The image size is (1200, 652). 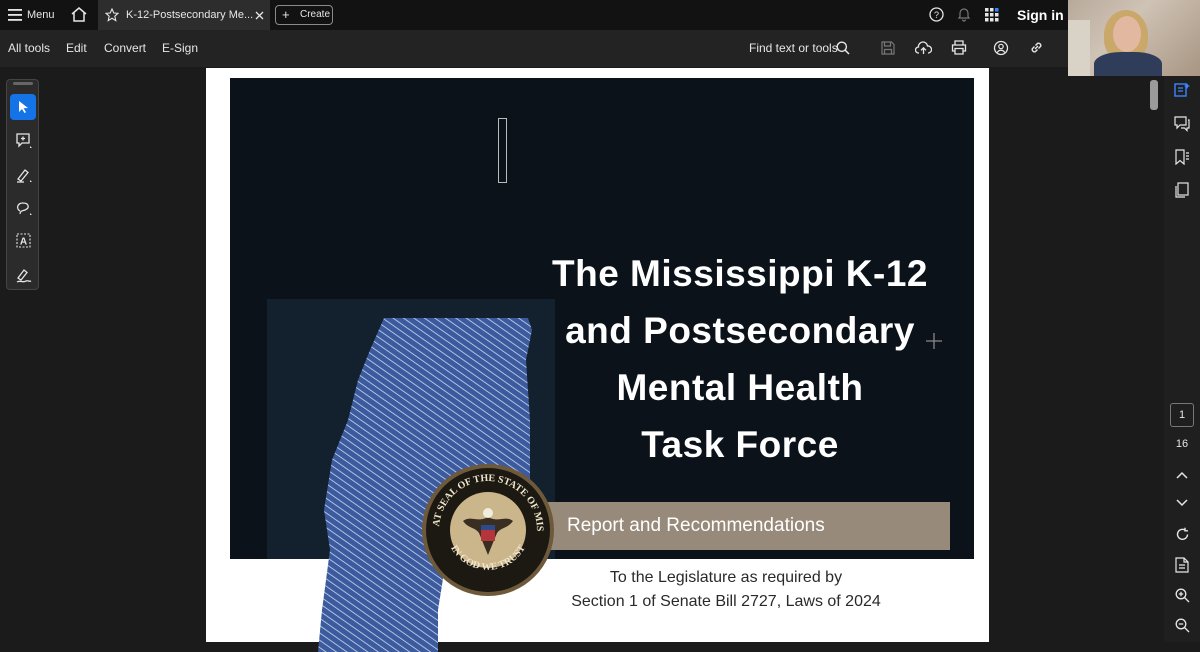 What do you see at coordinates (315, 14) in the screenshot?
I see `create-label: Create` at bounding box center [315, 14].